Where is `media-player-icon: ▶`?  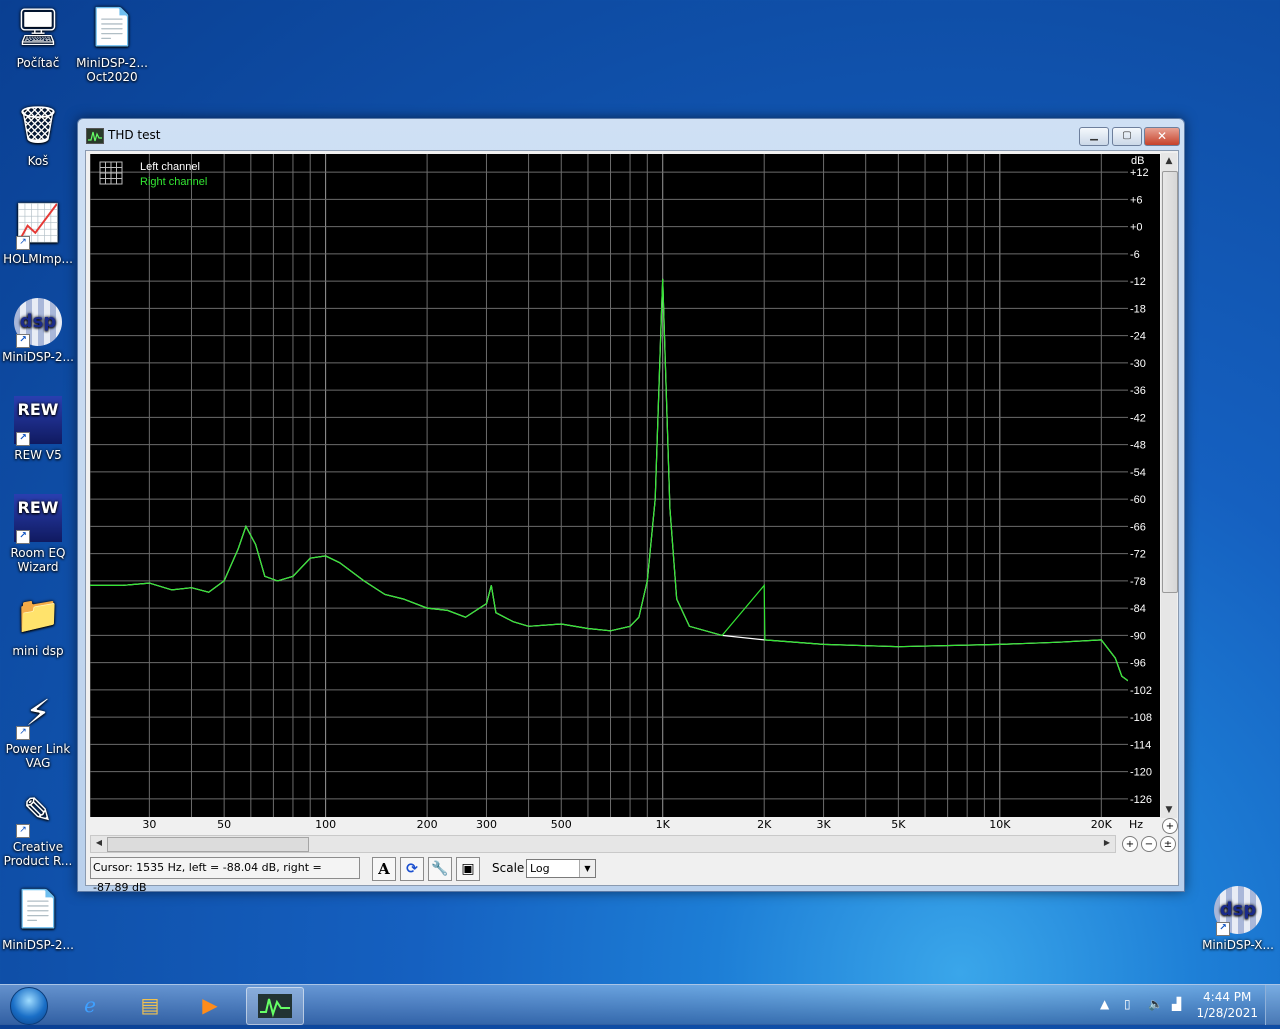
media-player-icon: ▶ is located at coordinates (210, 1005).